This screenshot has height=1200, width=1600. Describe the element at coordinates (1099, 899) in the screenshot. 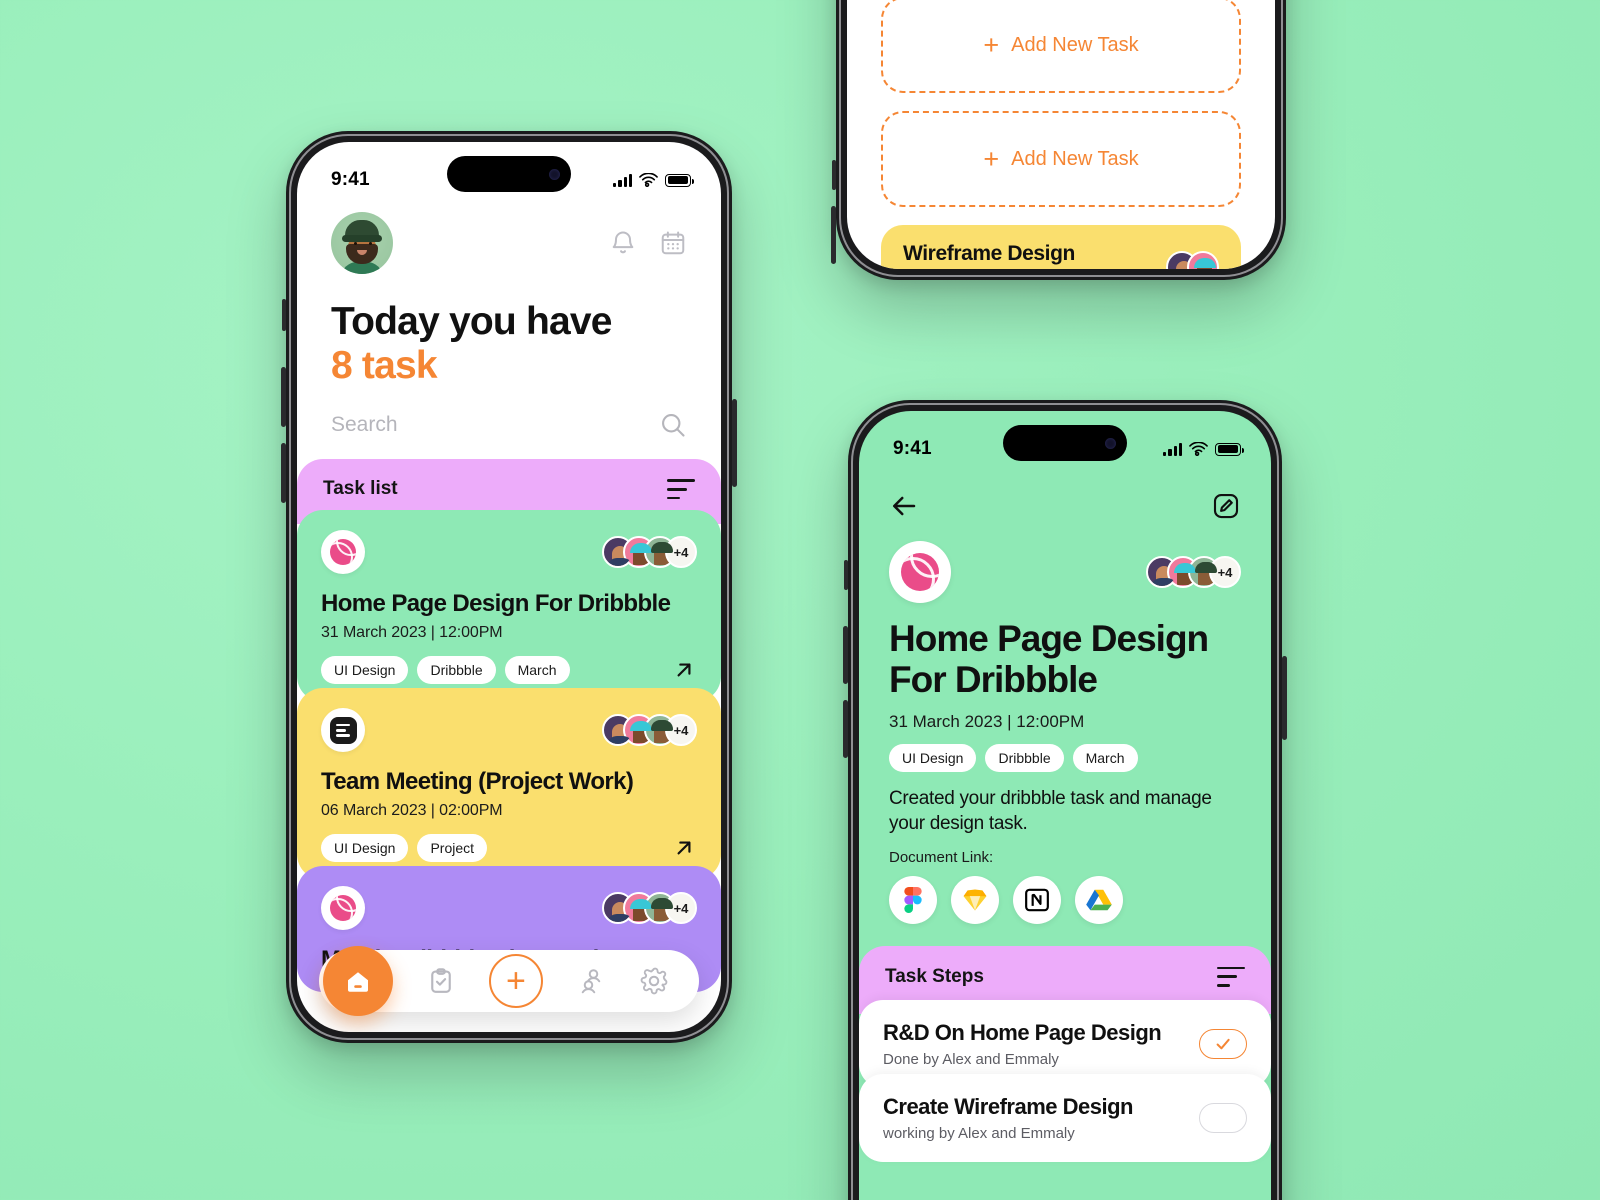

I see `google-drive-icon` at that location.